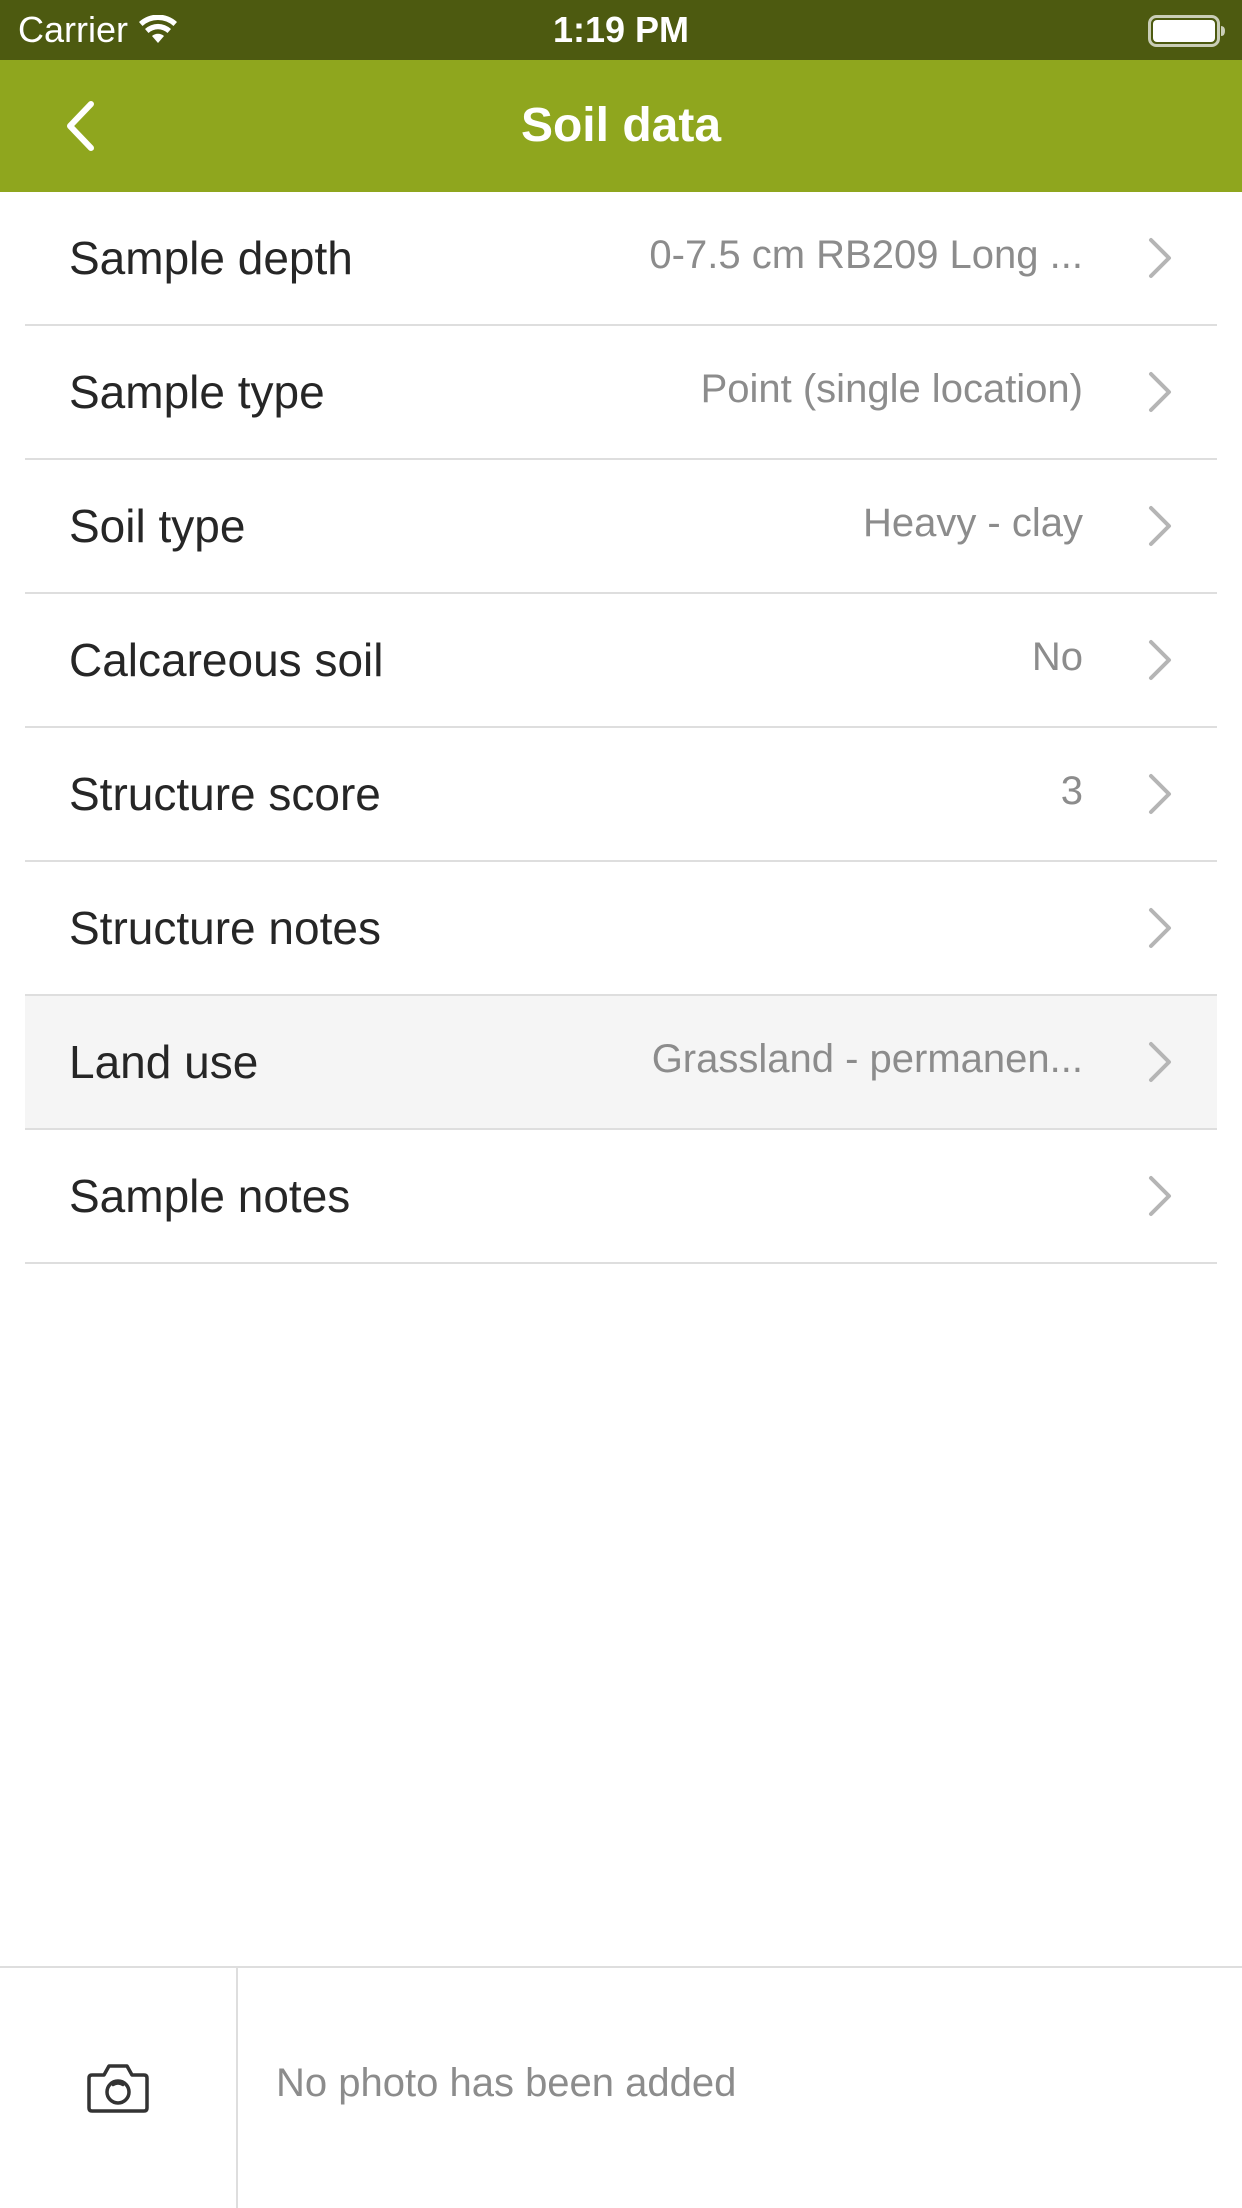  I want to click on row-label: Sample type, so click(197, 392).